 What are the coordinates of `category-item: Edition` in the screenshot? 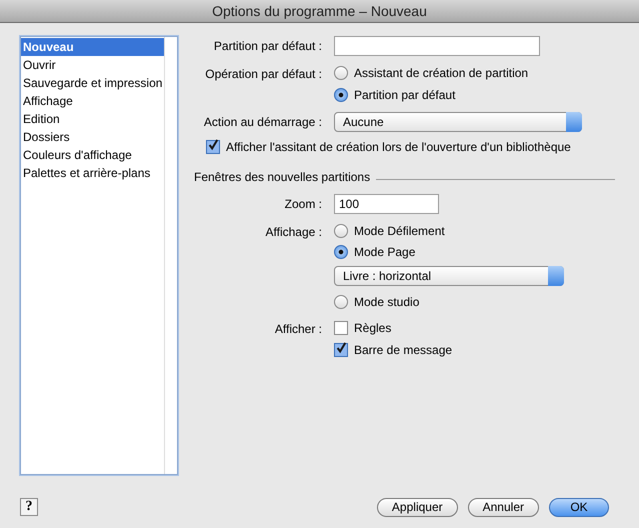 It's located at (93, 119).